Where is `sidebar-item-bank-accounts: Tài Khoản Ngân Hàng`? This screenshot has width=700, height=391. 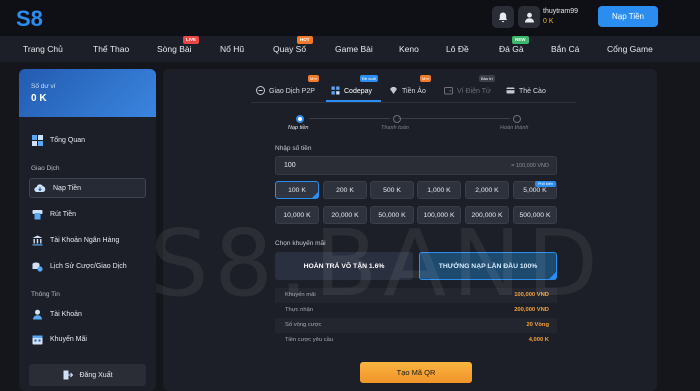
sidebar-item-bank-accounts: Tài Khoản Ngân Hàng is located at coordinates (75, 240).